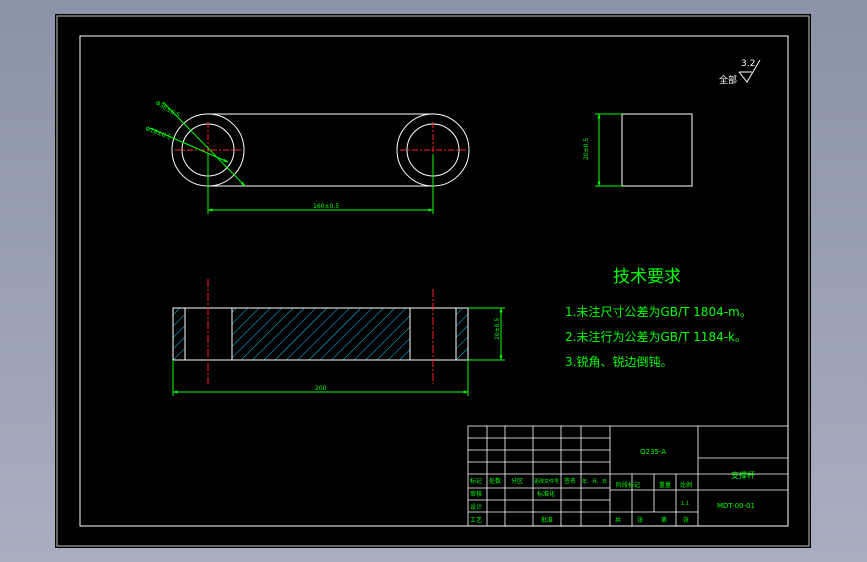 The height and width of the screenshot is (562, 867). I want to click on tech-req-item-1: 1.未注尺寸公差为GB/T 1804-m。, so click(658, 311).